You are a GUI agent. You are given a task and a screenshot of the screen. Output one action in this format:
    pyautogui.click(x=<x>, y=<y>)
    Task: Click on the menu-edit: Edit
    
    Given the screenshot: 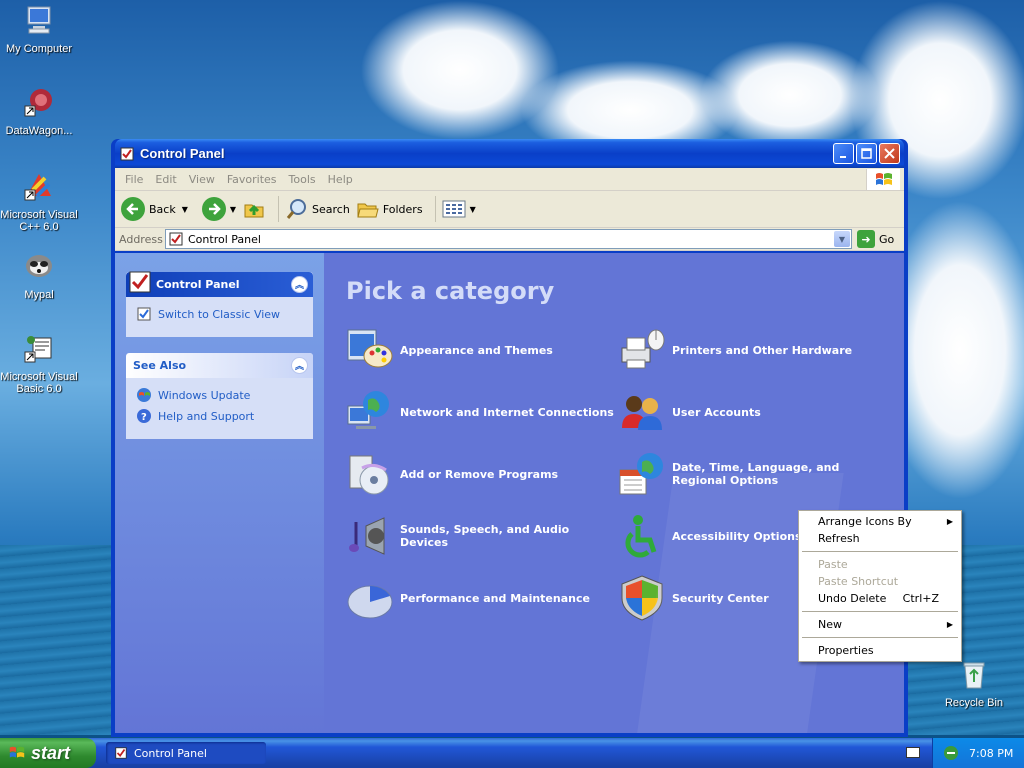 What is the action you would take?
    pyautogui.click(x=165, y=179)
    